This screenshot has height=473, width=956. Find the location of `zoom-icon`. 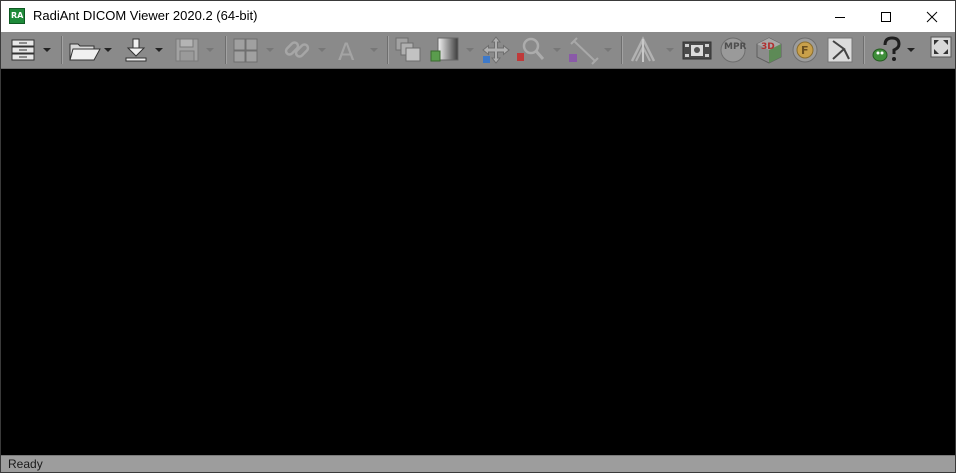

zoom-icon is located at coordinates (539, 49).